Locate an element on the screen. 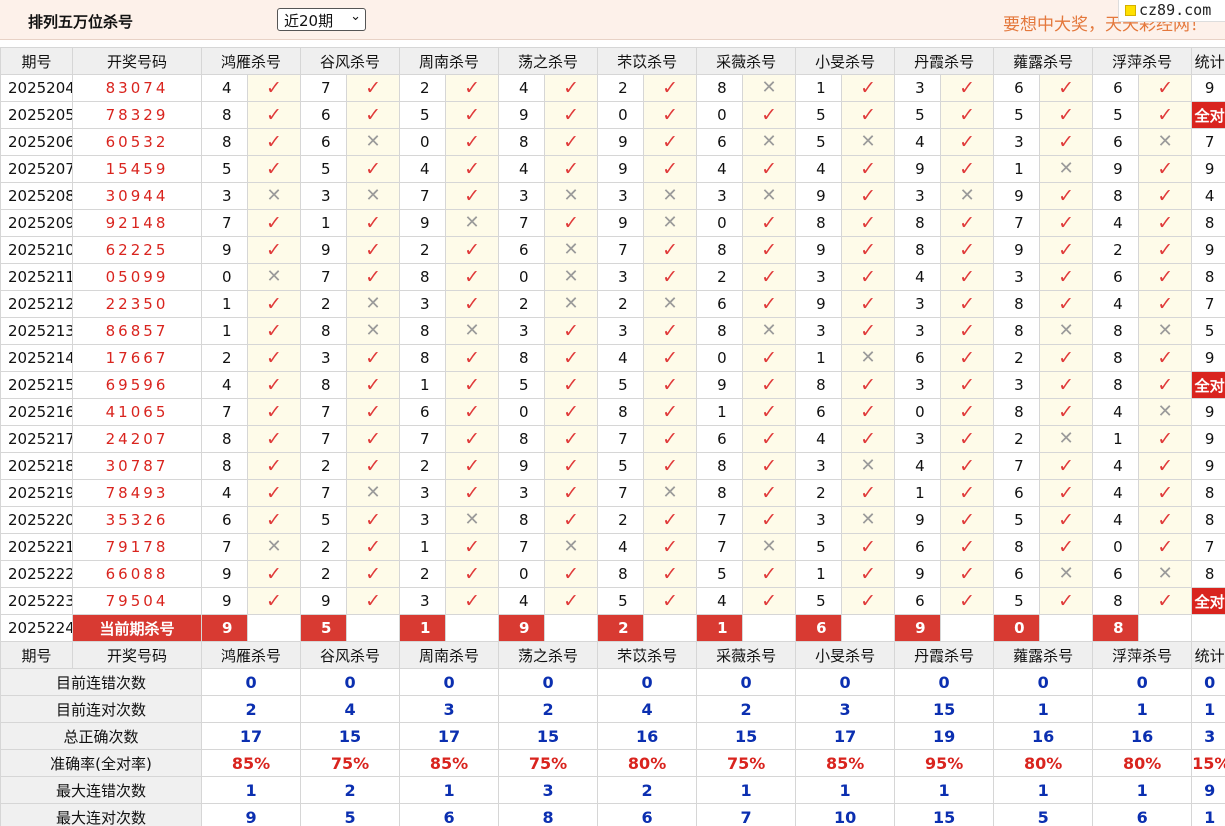 The image size is (1225, 826). stats-value: 95% is located at coordinates (944, 763).